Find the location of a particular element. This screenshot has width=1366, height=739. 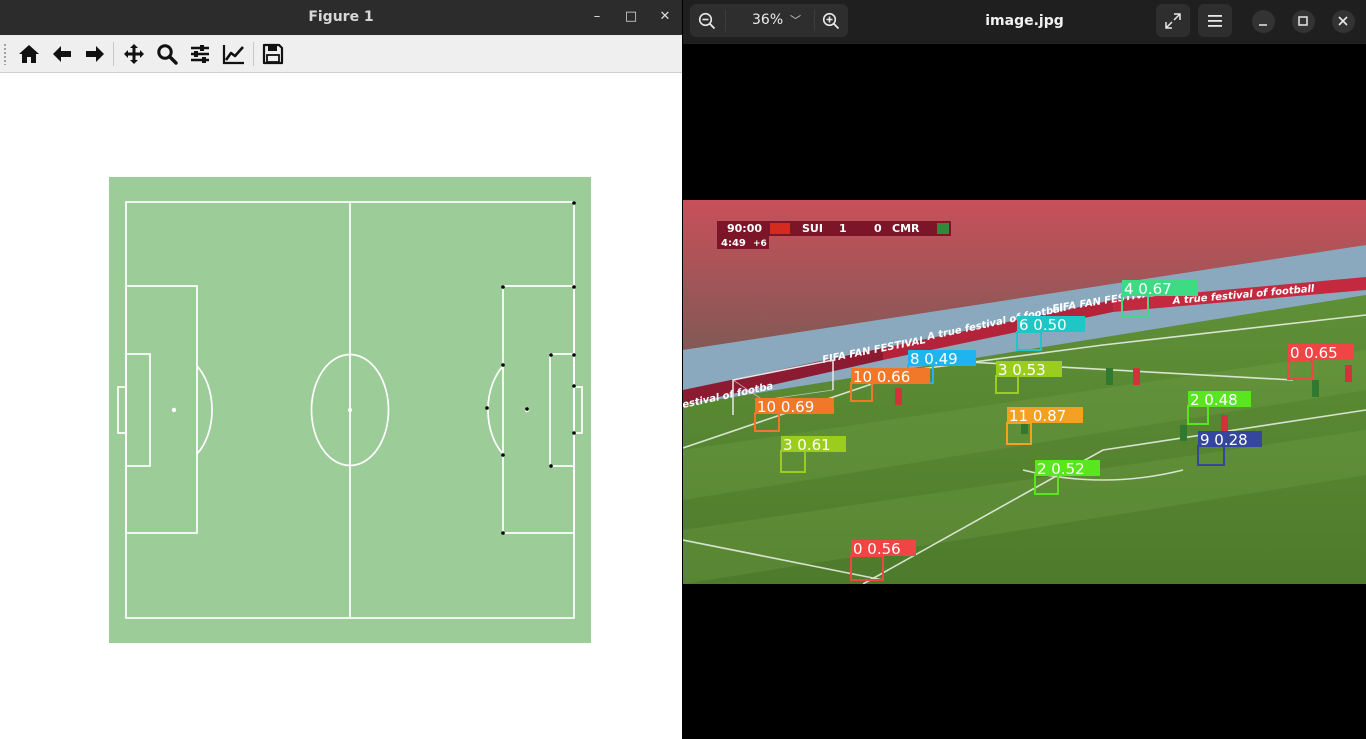

detection-label: 8 0.49 is located at coordinates (934, 359).